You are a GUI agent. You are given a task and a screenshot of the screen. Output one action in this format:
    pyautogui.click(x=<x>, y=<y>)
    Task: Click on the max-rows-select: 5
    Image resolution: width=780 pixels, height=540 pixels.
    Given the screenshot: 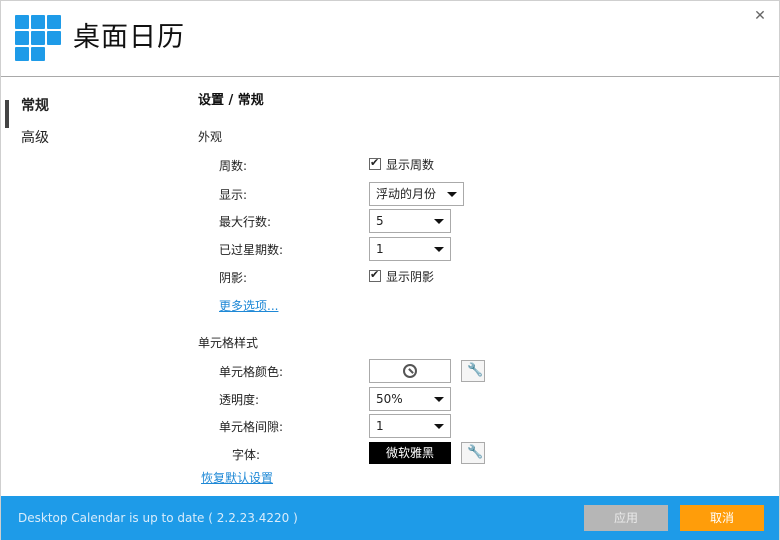 What is the action you would take?
    pyautogui.click(x=410, y=221)
    